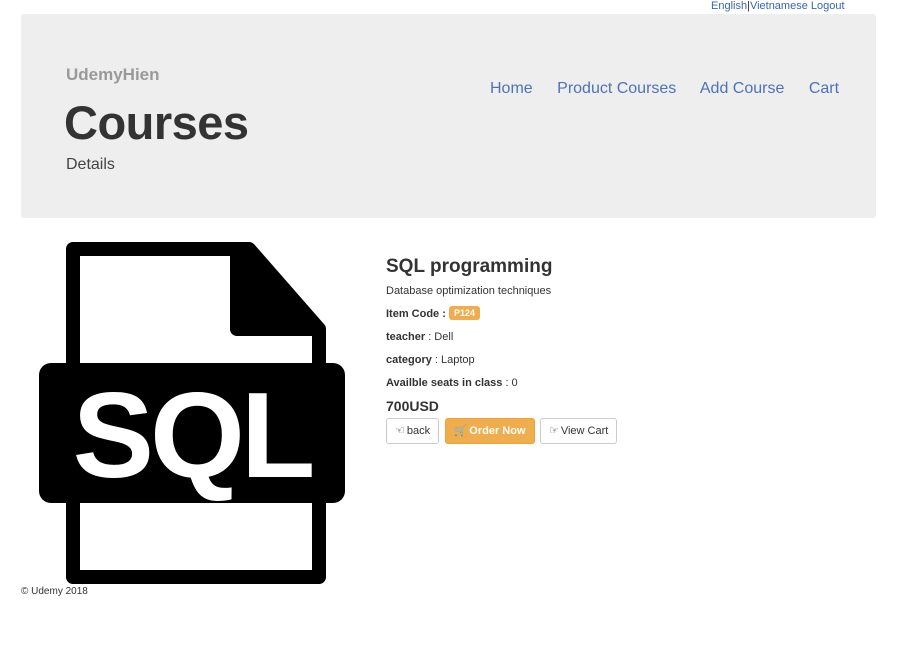 Image resolution: width=922 pixels, height=672 pixels. Describe the element at coordinates (742, 88) in the screenshot. I see `nav-add-course: Add Course` at that location.